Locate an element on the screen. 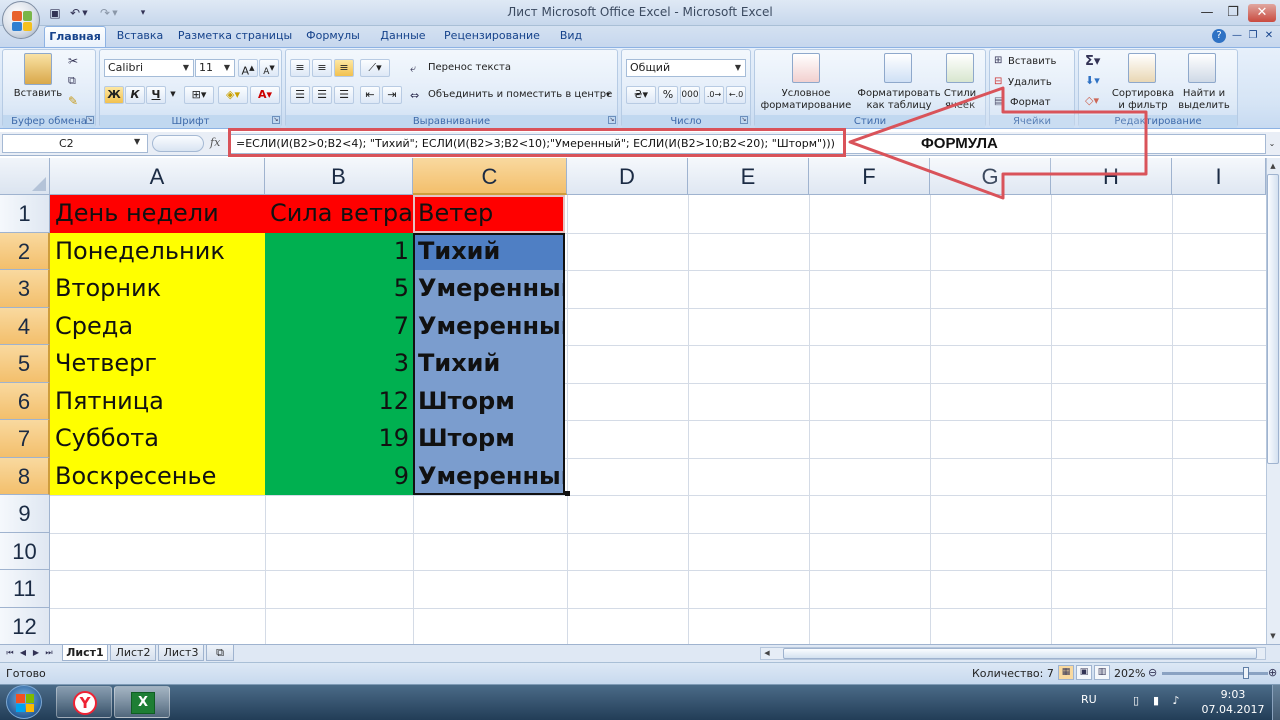  underline-dropdown-icon: ▼ is located at coordinates (173, 95).